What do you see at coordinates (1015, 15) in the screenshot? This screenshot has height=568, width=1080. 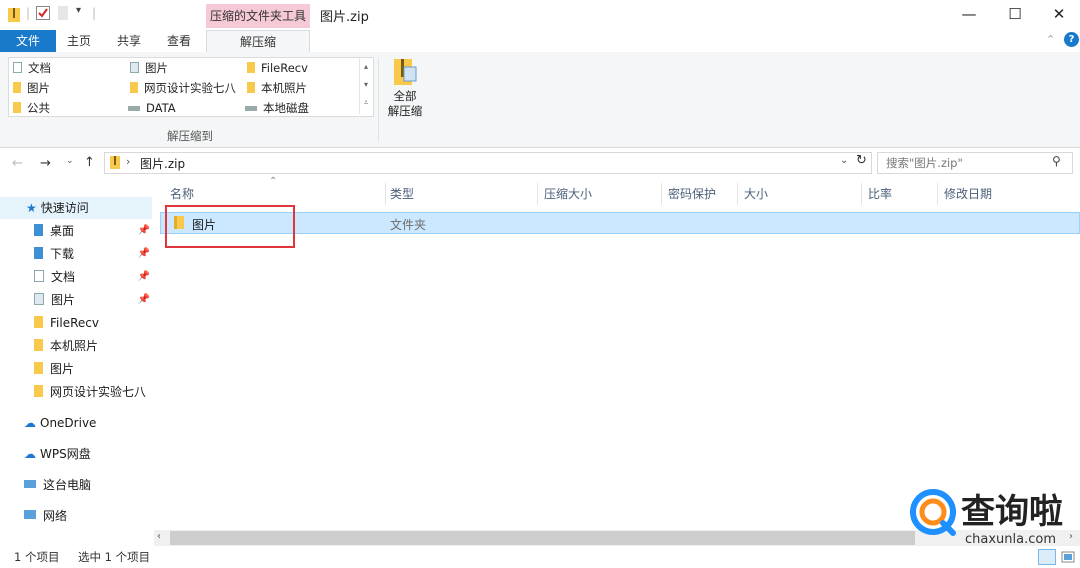 I see `maximize-button: ☐` at bounding box center [1015, 15].